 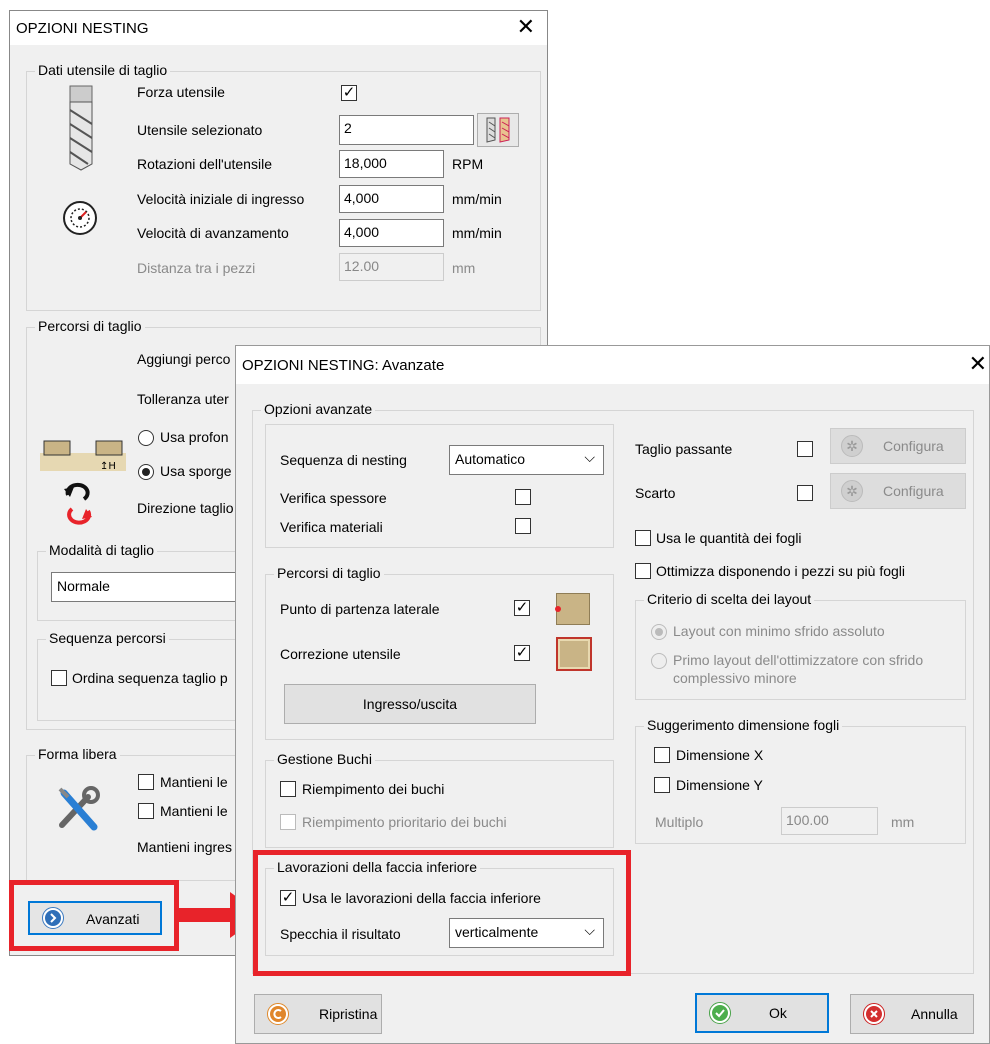 I want to click on first-layout-radio, so click(x=659, y=661).